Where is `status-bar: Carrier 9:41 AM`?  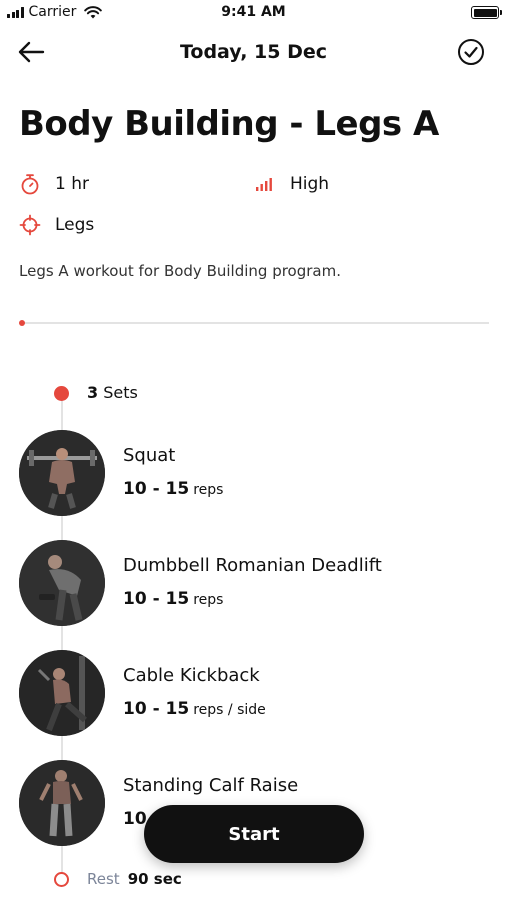
status-bar: Carrier 9:41 AM is located at coordinates (253, 13).